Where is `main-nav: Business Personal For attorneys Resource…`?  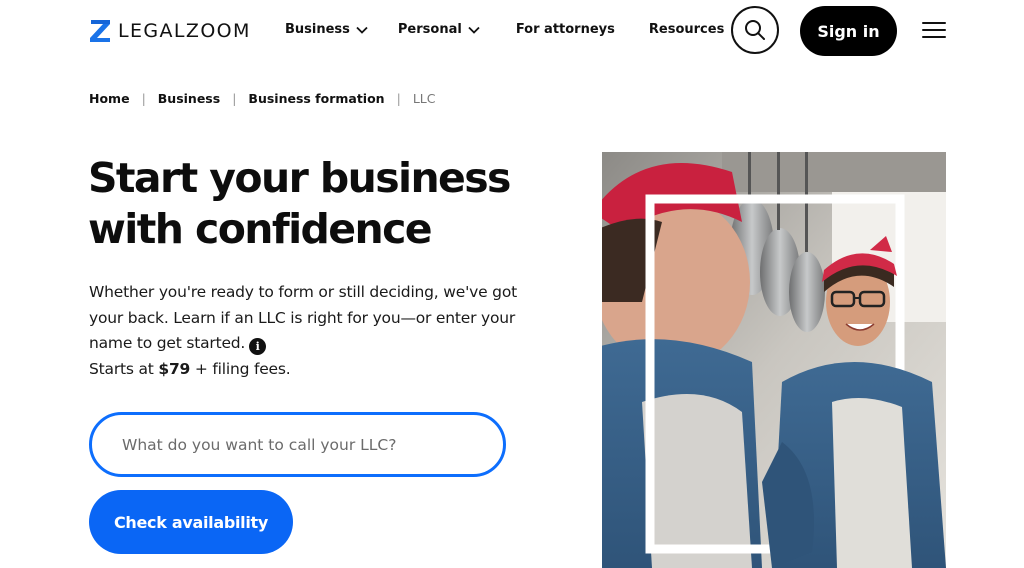 main-nav: Business Personal For attorneys Resource… is located at coordinates (504, 29).